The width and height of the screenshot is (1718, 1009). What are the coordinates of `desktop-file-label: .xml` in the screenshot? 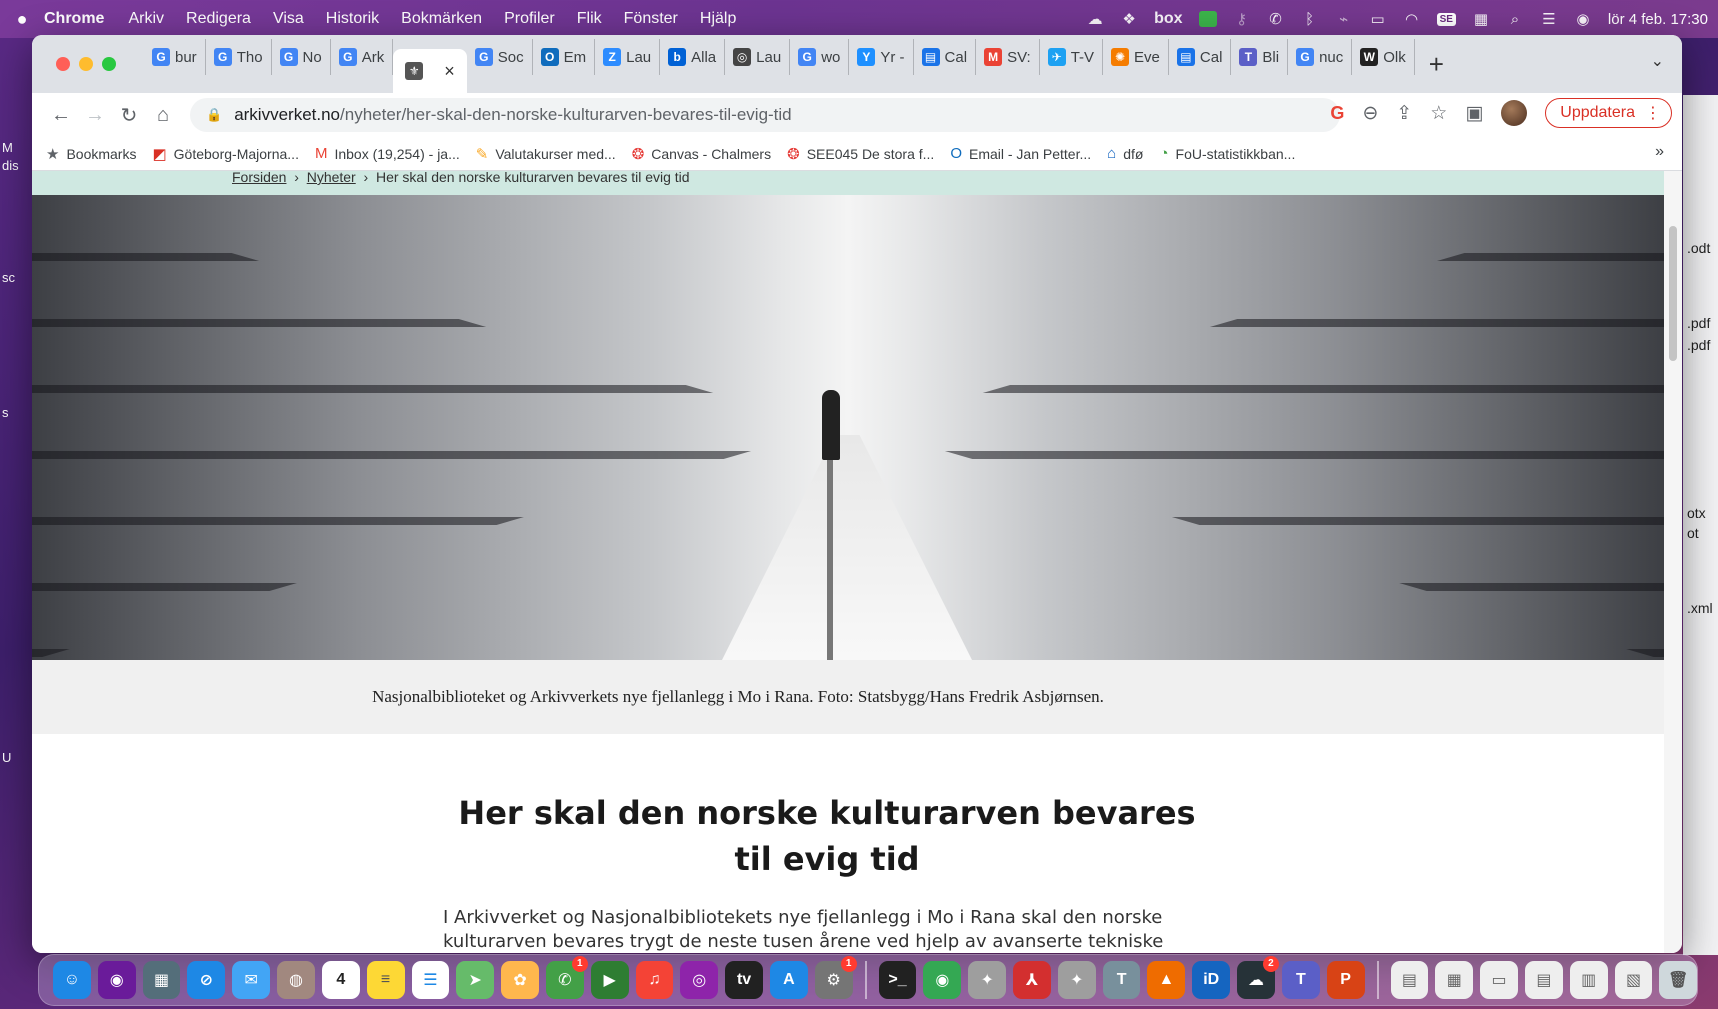 It's located at (1700, 608).